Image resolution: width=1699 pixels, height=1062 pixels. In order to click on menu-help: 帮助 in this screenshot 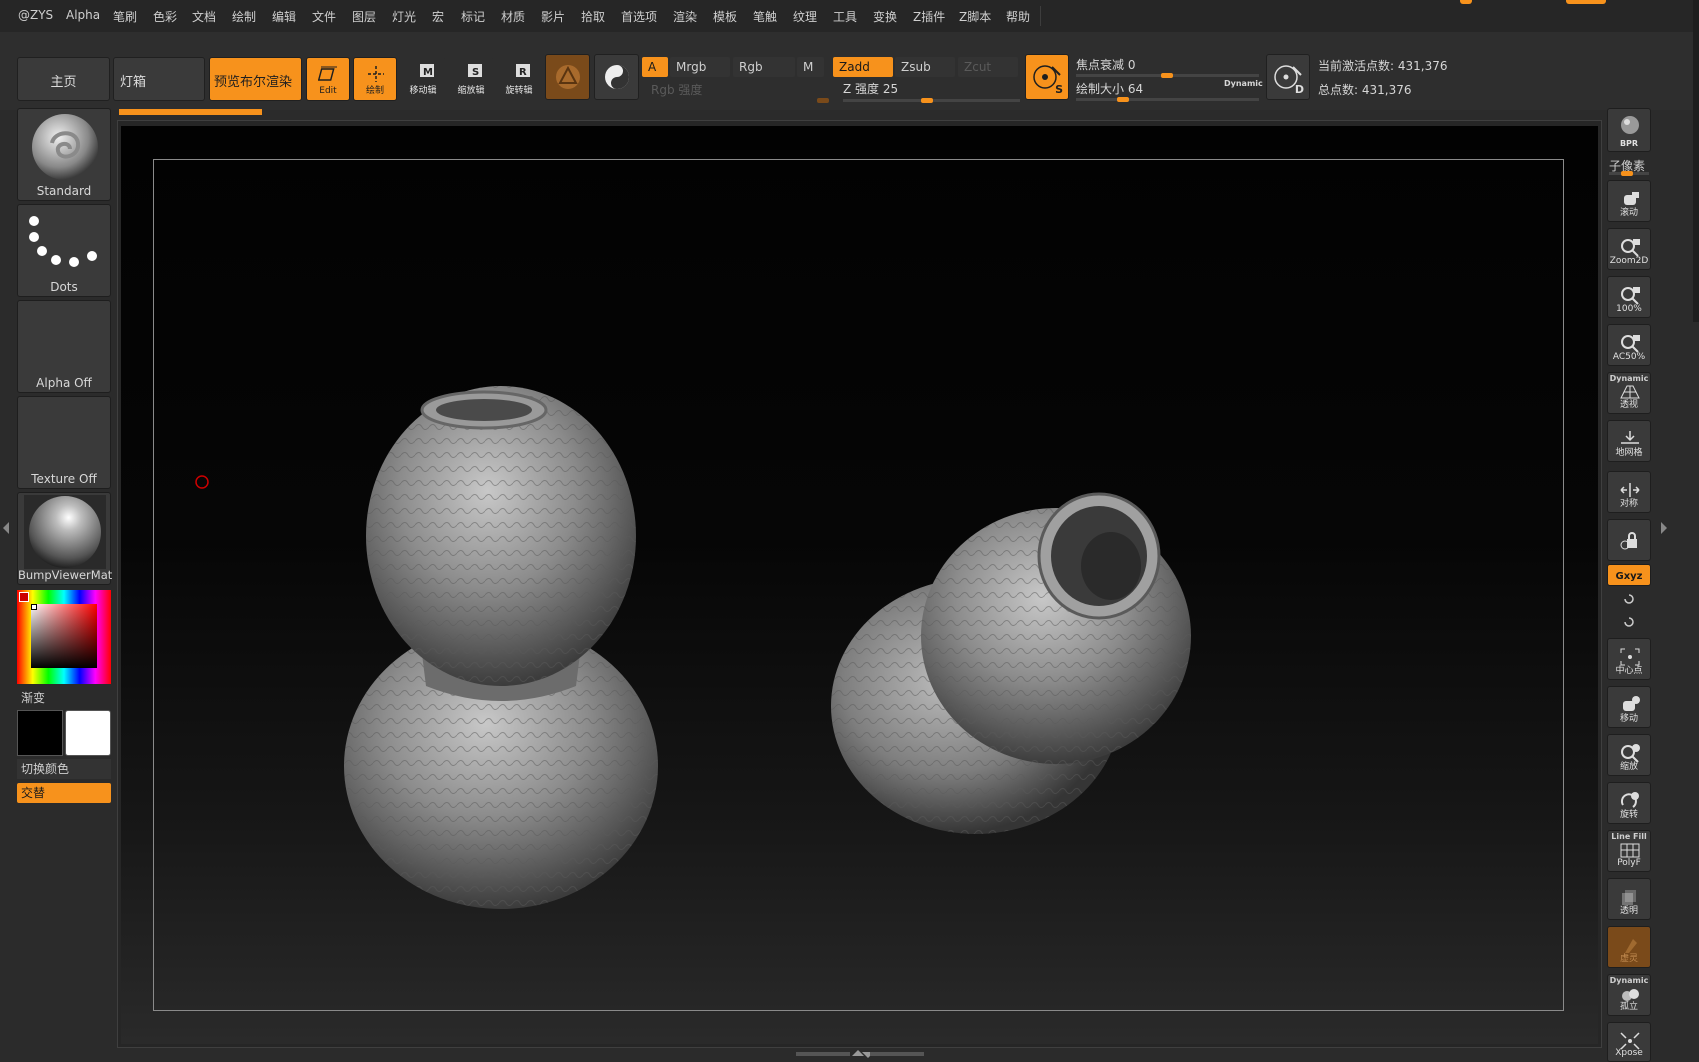, I will do `click(1018, 16)`.